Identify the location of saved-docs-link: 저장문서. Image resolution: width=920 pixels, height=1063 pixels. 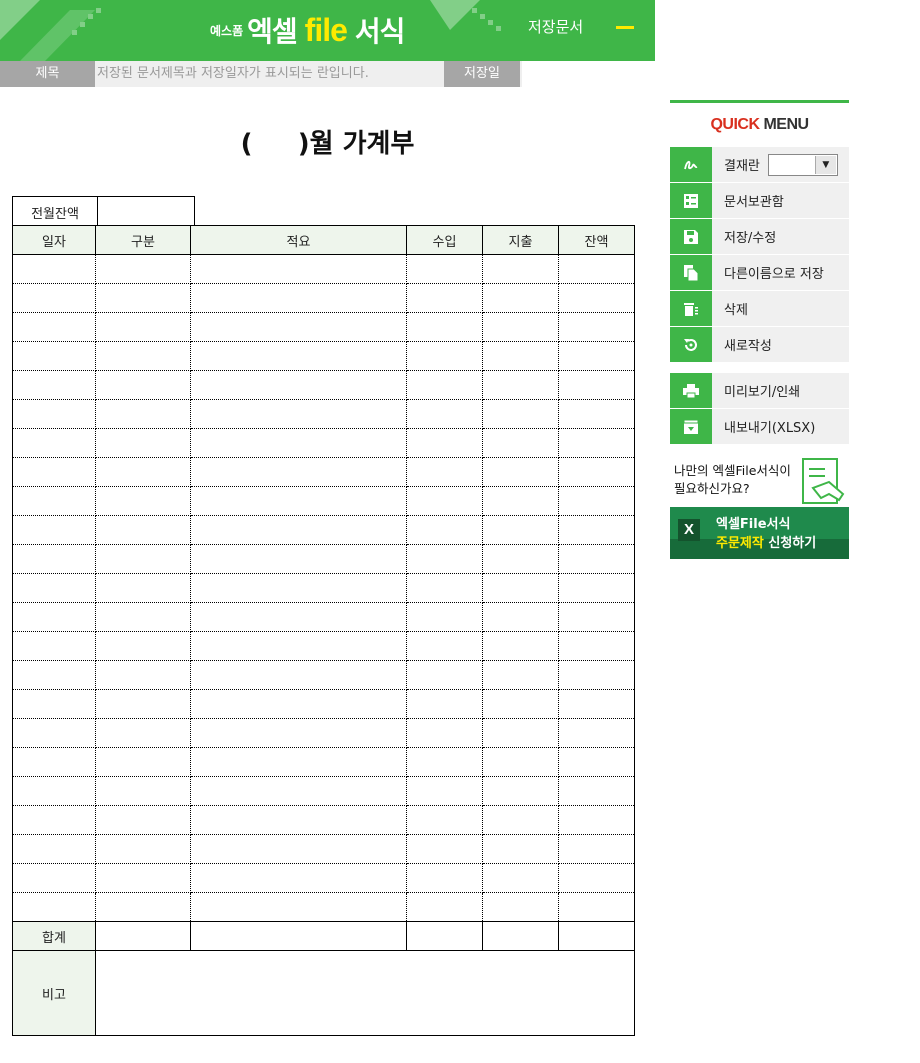
(555, 26).